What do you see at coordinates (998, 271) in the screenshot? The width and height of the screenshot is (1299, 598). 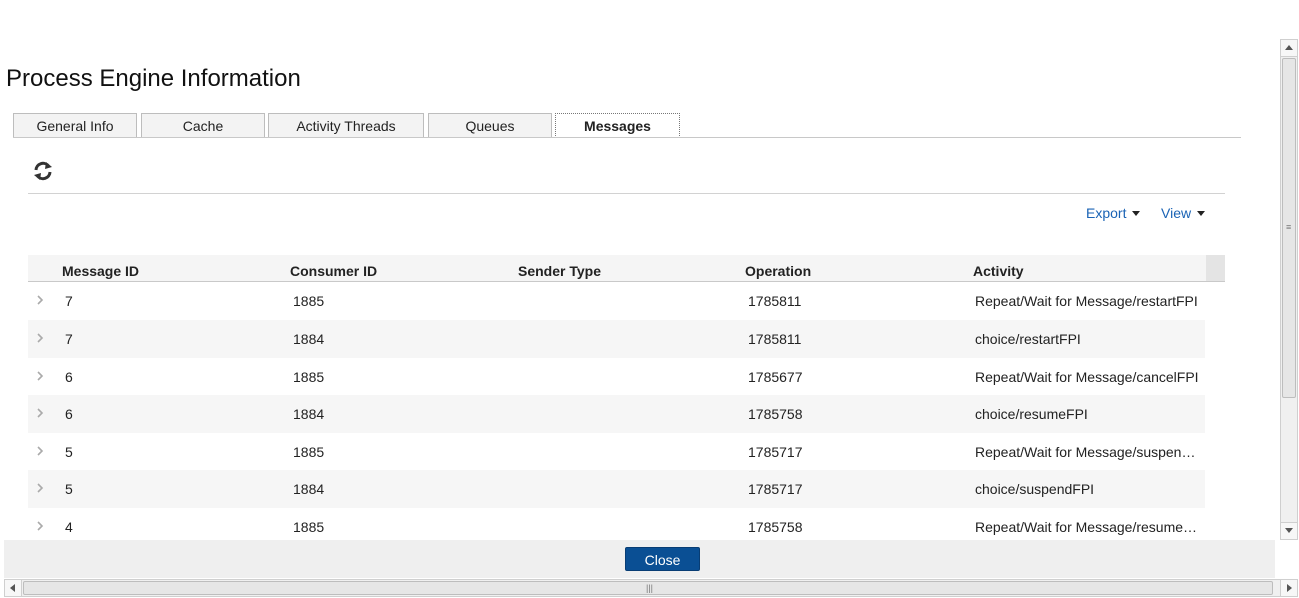 I see `column-header-activity: Activity` at bounding box center [998, 271].